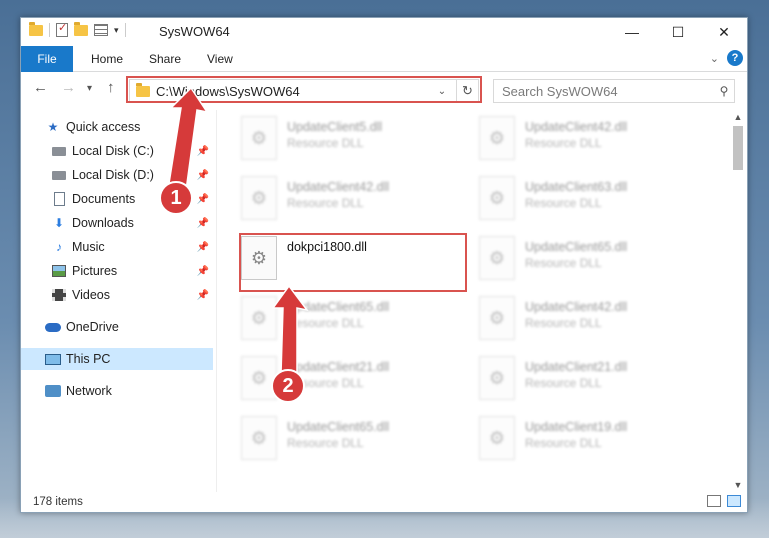 Image resolution: width=769 pixels, height=538 pixels. I want to click on arrow-2-icon, so click(290, 329).